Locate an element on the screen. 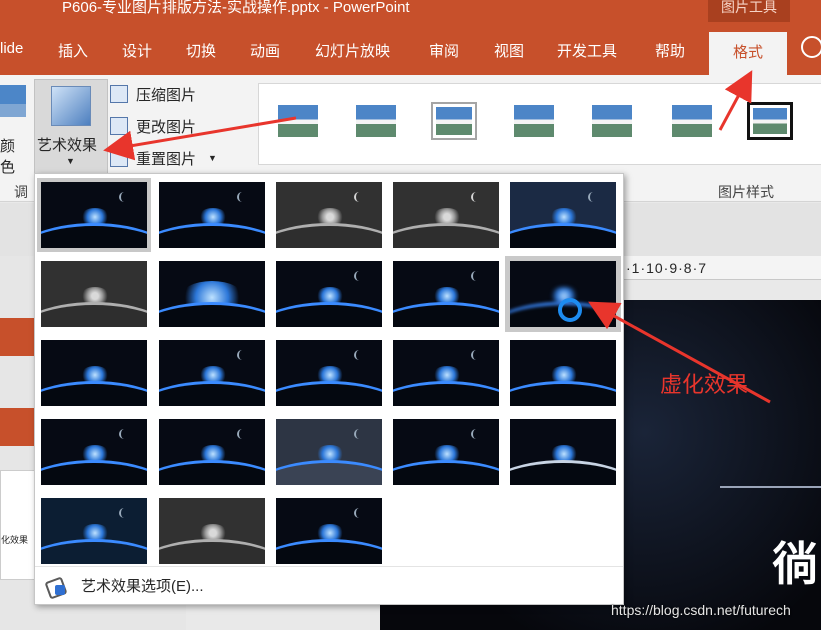 This screenshot has width=821, height=630. effect-glass is located at coordinates (563, 373).